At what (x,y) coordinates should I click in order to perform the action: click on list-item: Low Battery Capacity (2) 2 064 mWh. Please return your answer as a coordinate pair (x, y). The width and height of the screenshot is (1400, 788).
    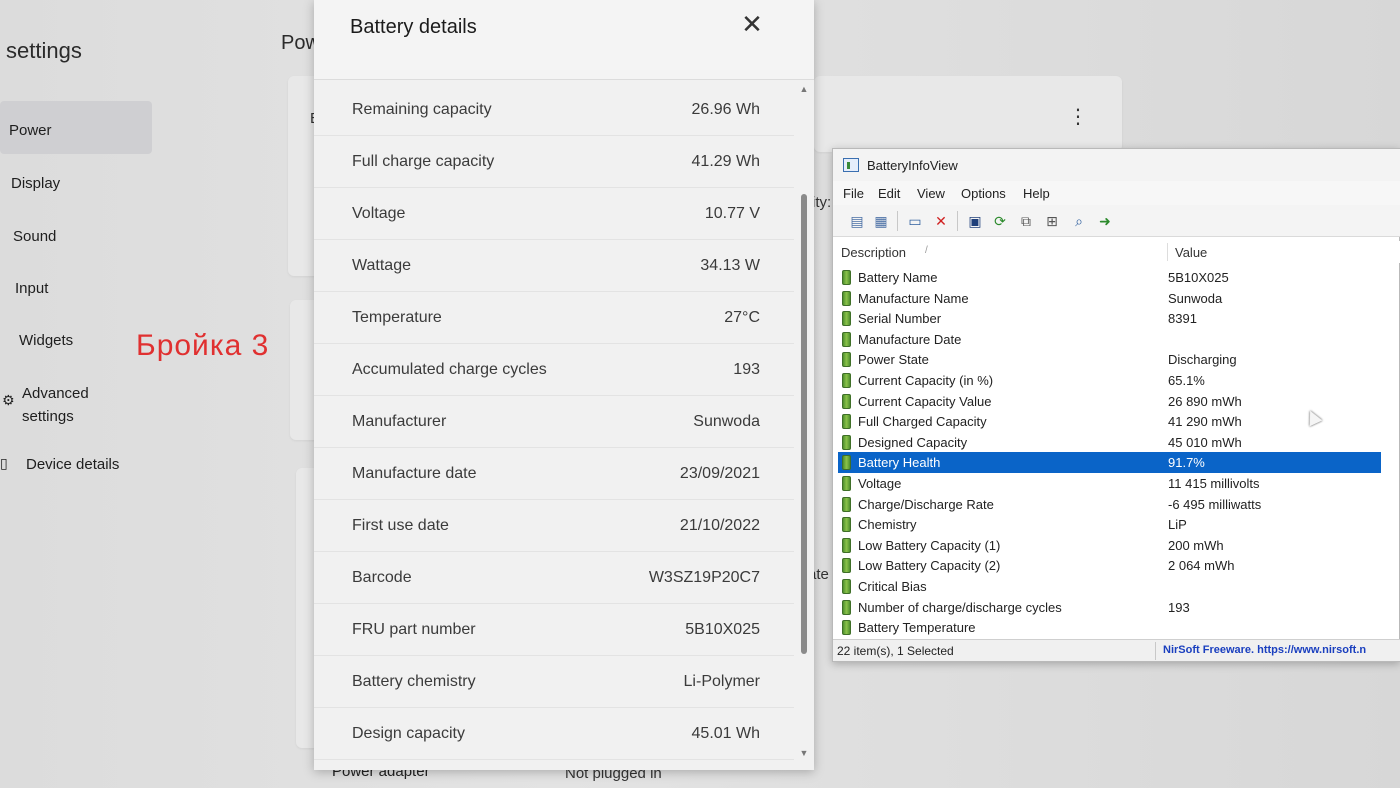
    Looking at the image, I should click on (1116, 565).